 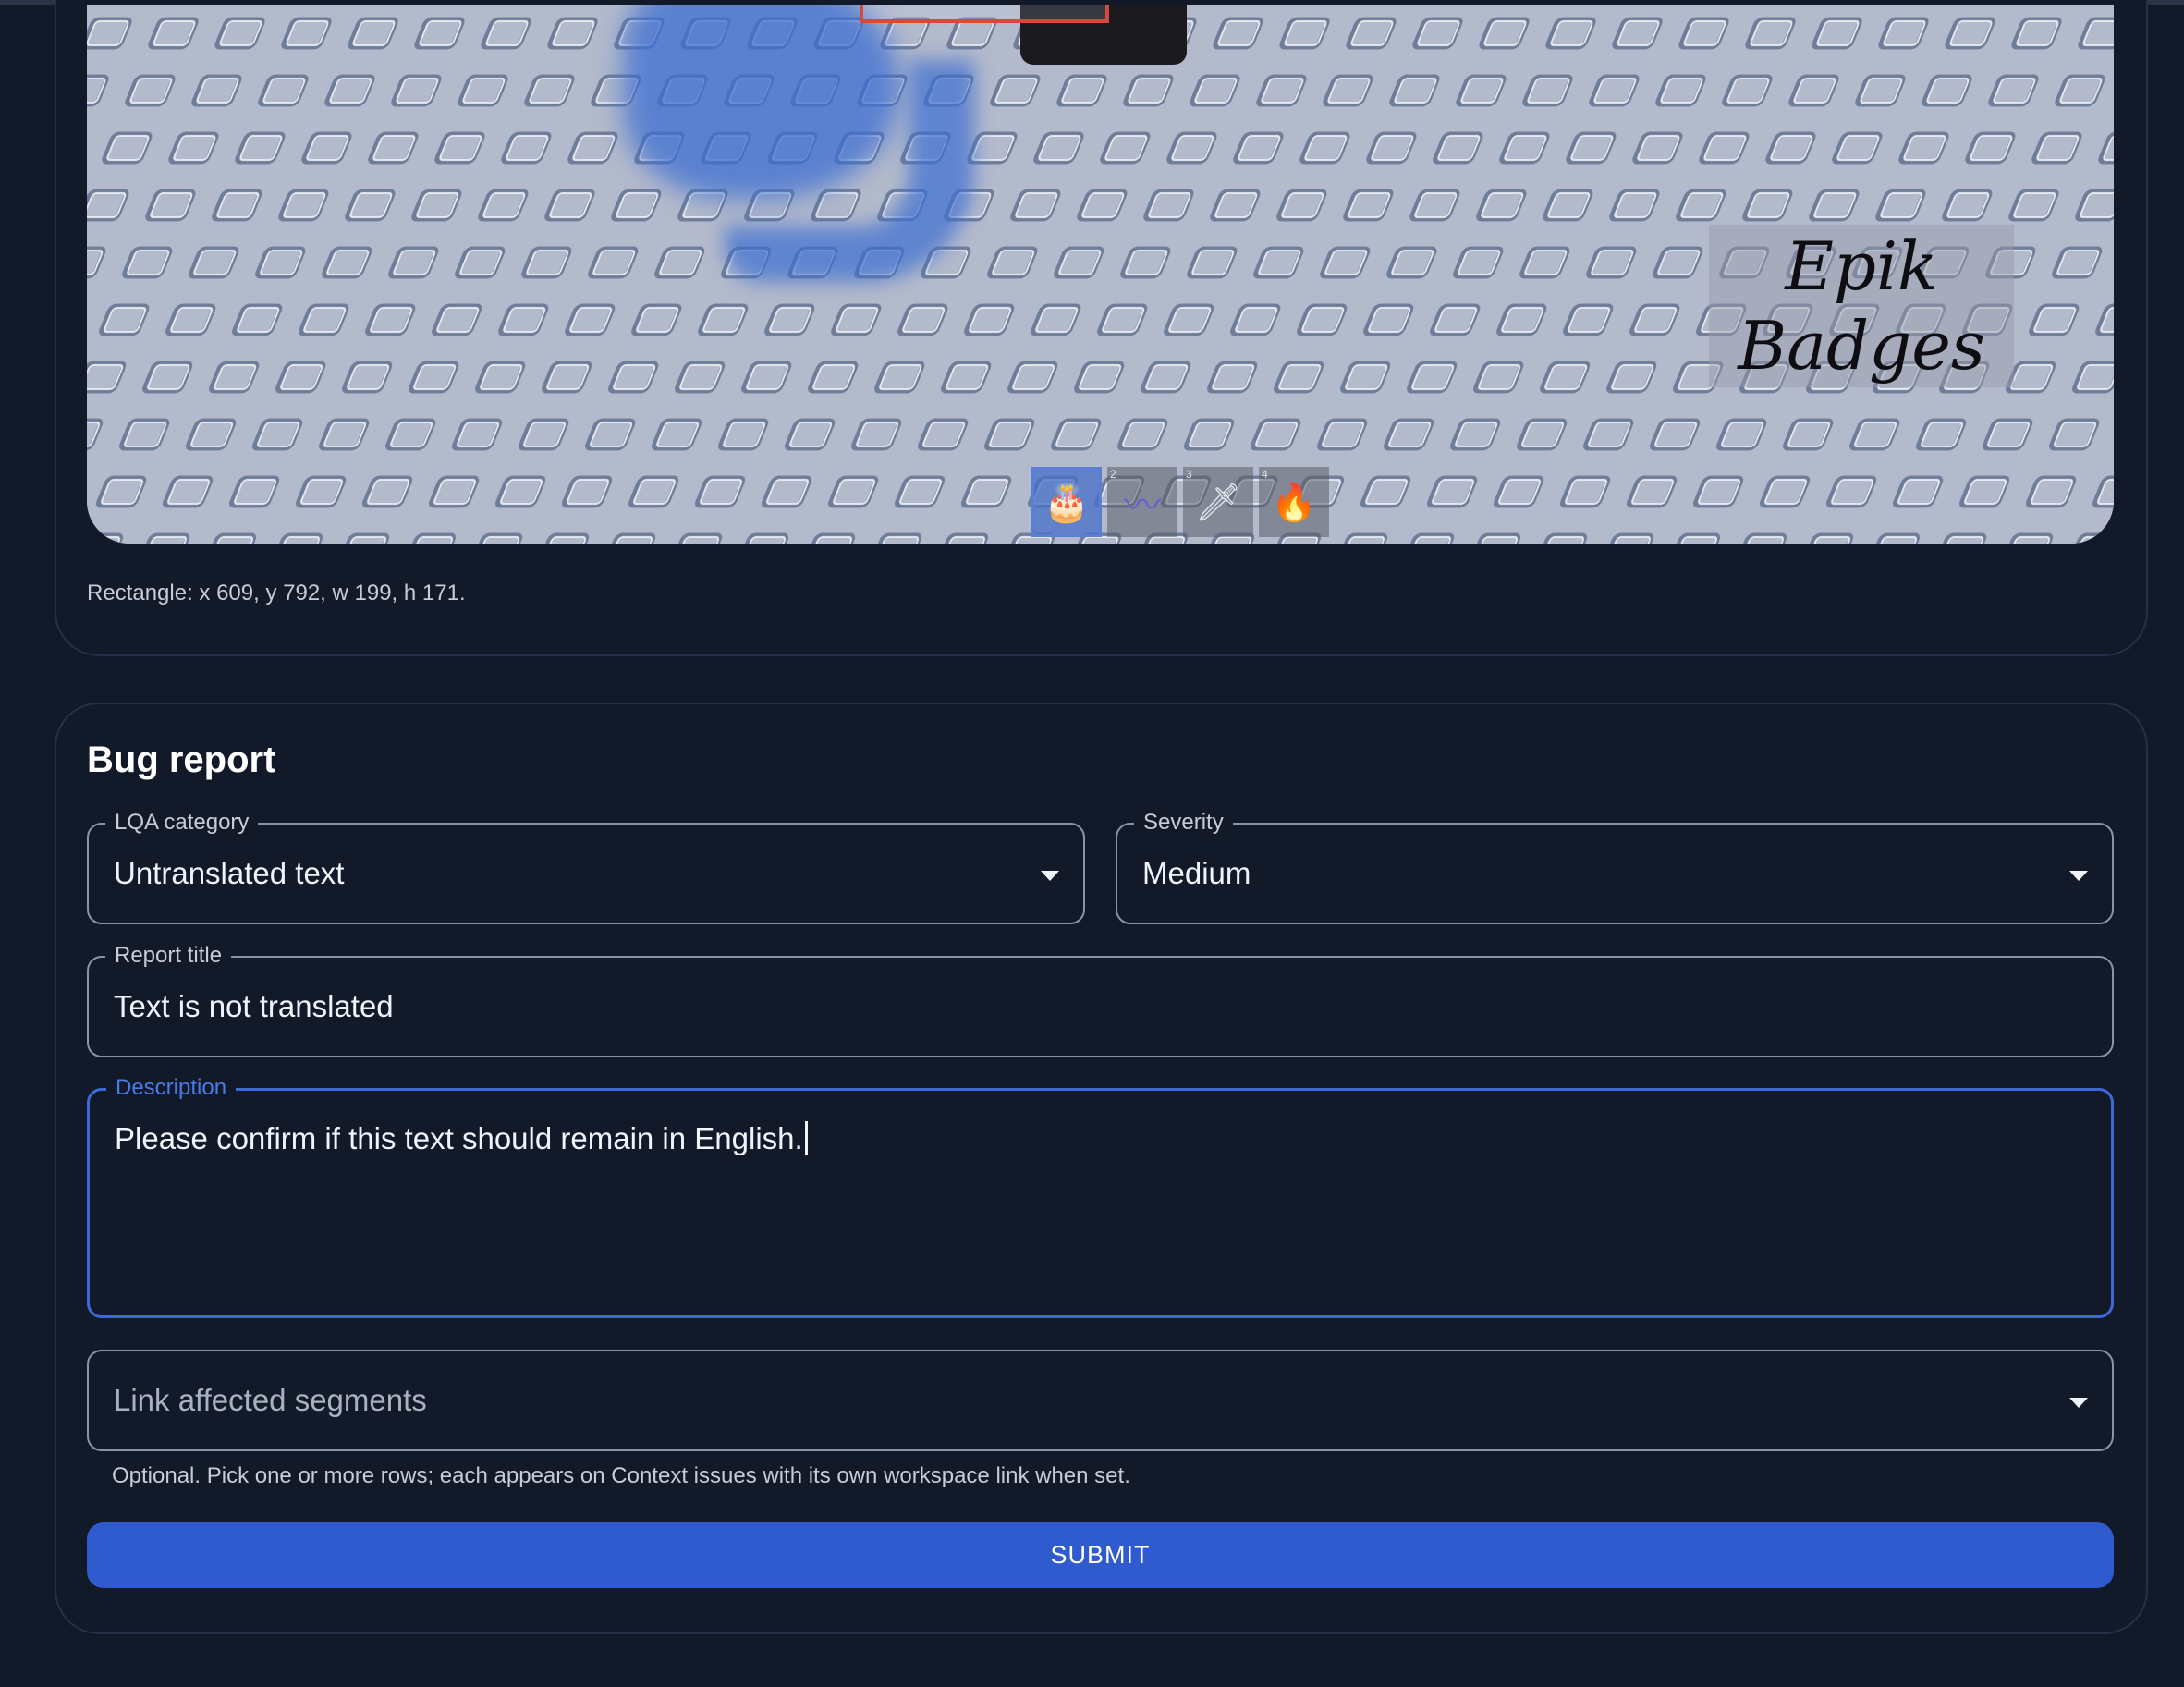 I want to click on hotbar-slot-4: 4 🔥, so click(x=1294, y=502).